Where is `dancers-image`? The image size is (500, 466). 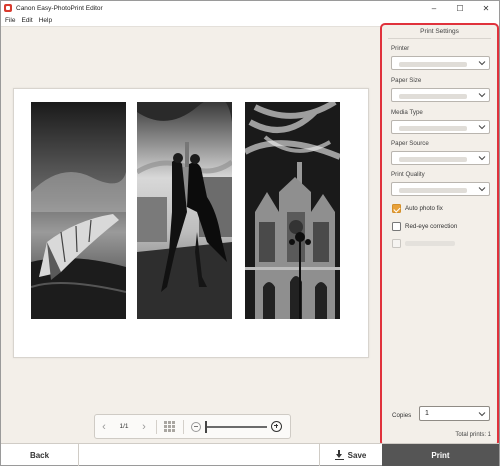
dancers-image is located at coordinates (184, 210).